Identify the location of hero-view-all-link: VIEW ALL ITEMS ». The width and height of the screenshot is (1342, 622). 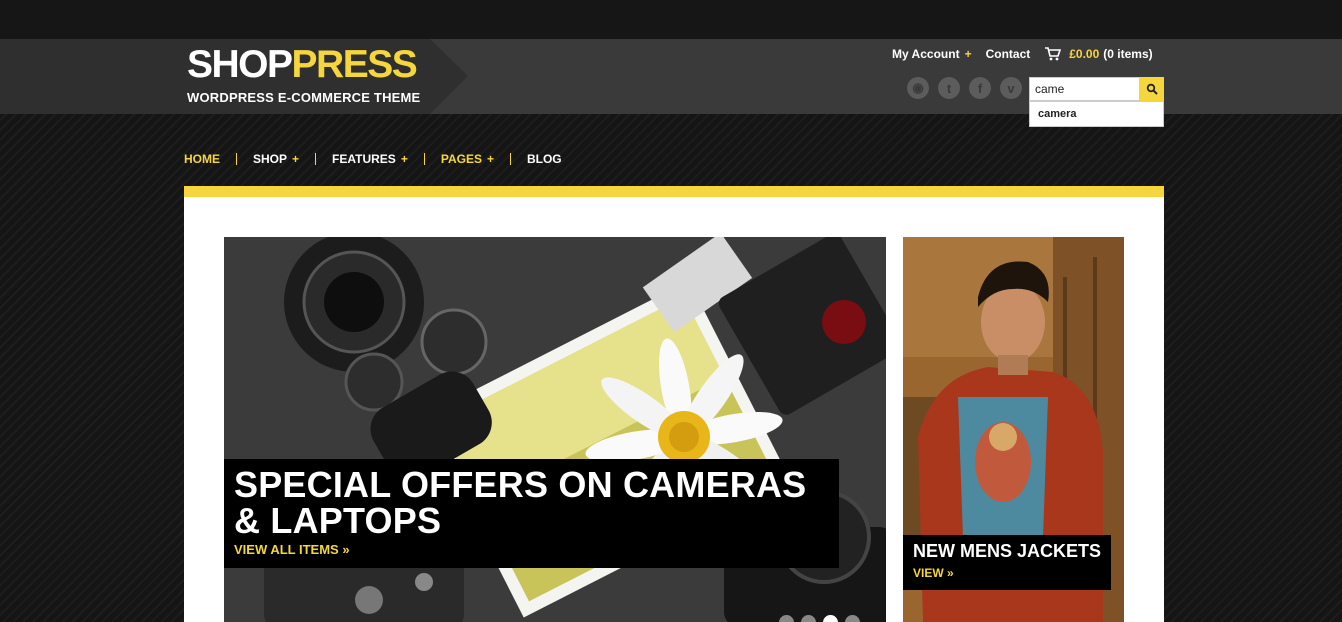
(531, 549).